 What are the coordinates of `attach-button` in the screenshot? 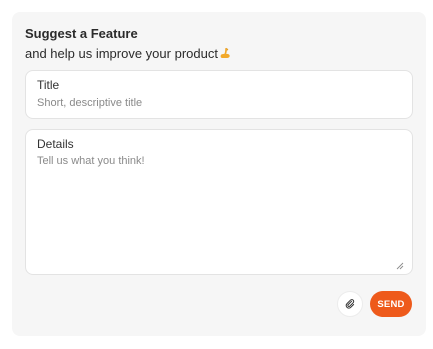 It's located at (350, 304).